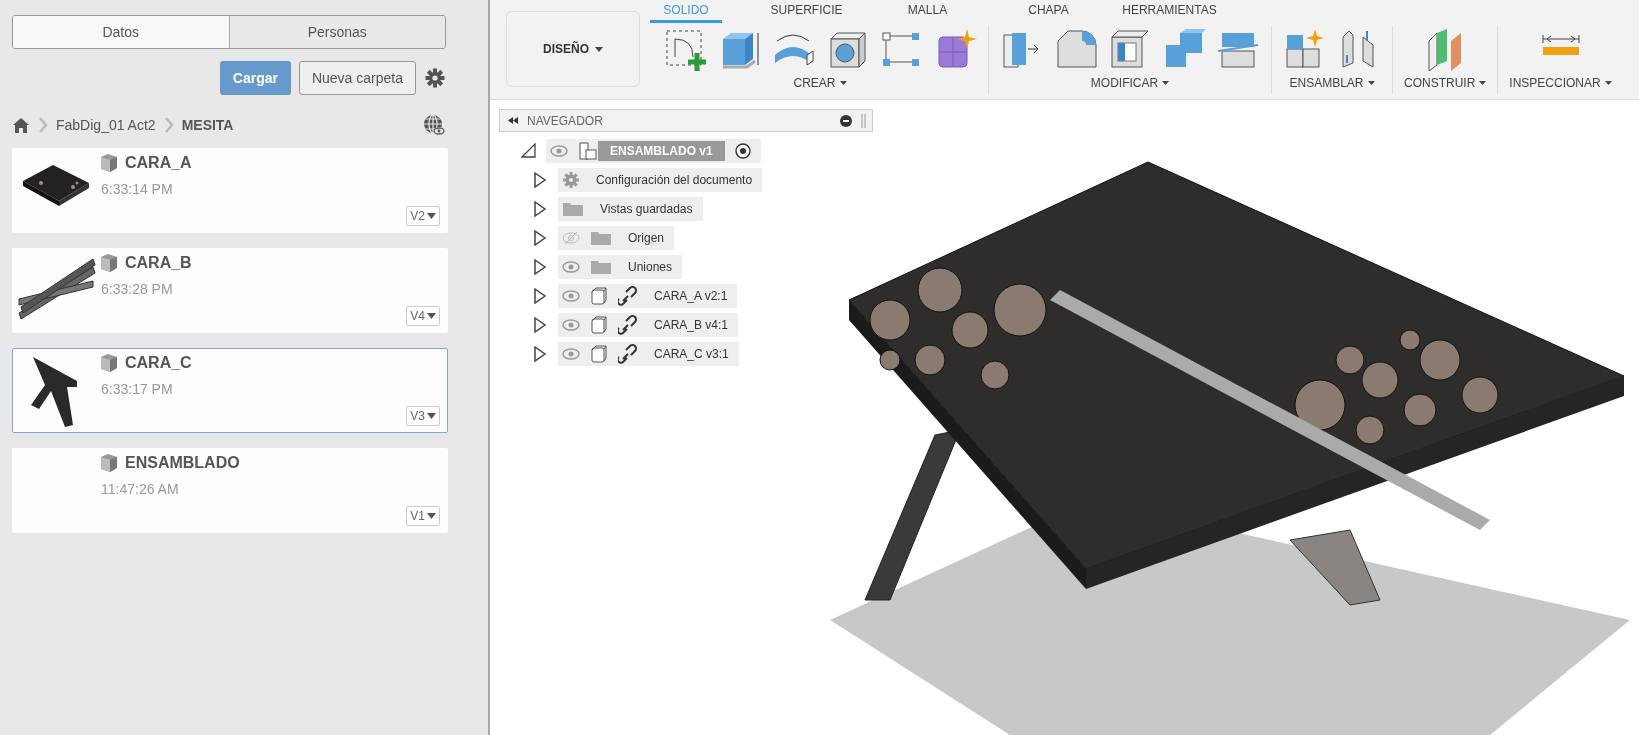 Image resolution: width=1639 pixels, height=735 pixels. Describe the element at coordinates (158, 363) in the screenshot. I see `file-name: CARA_C` at that location.